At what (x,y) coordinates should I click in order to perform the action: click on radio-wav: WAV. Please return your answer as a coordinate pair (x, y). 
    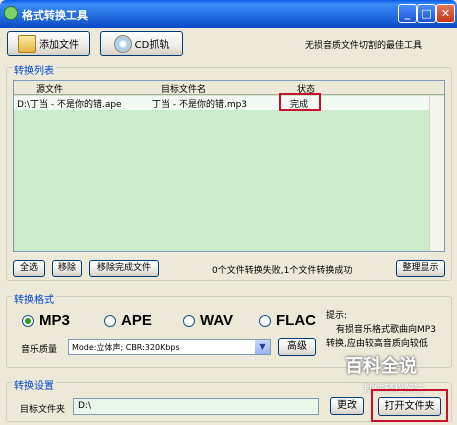
    Looking at the image, I should click on (208, 320).